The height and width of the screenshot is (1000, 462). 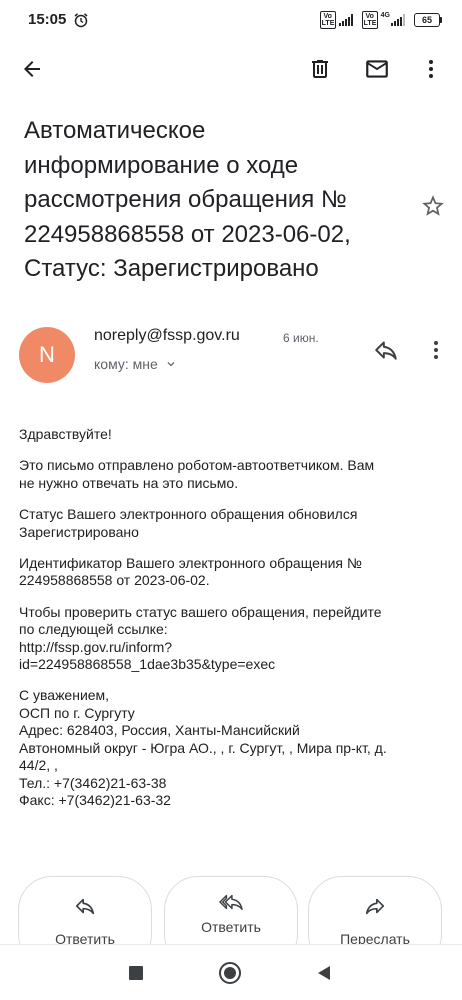 What do you see at coordinates (345, 20) in the screenshot?
I see `signal-icon` at bounding box center [345, 20].